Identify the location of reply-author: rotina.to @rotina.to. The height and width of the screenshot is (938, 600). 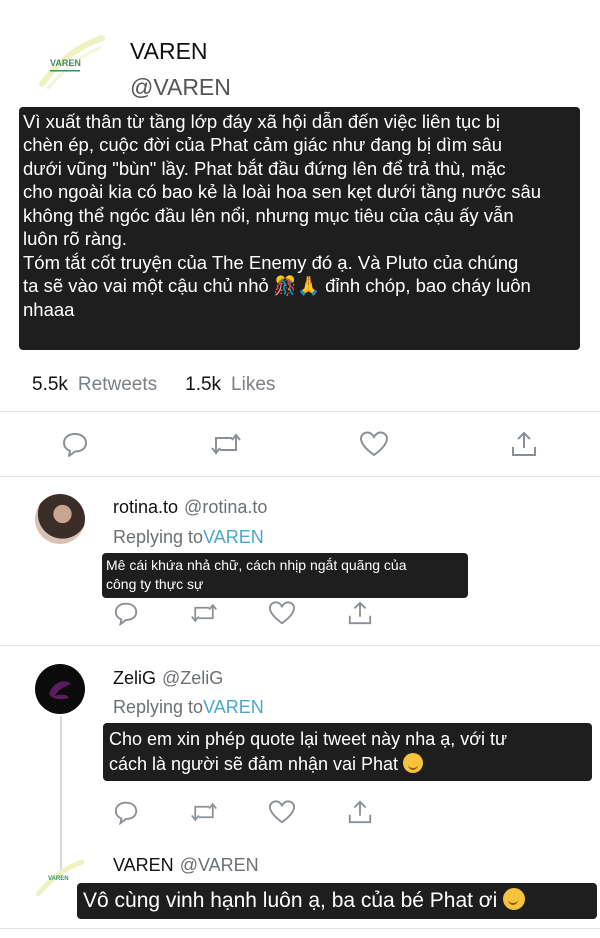
(190, 507).